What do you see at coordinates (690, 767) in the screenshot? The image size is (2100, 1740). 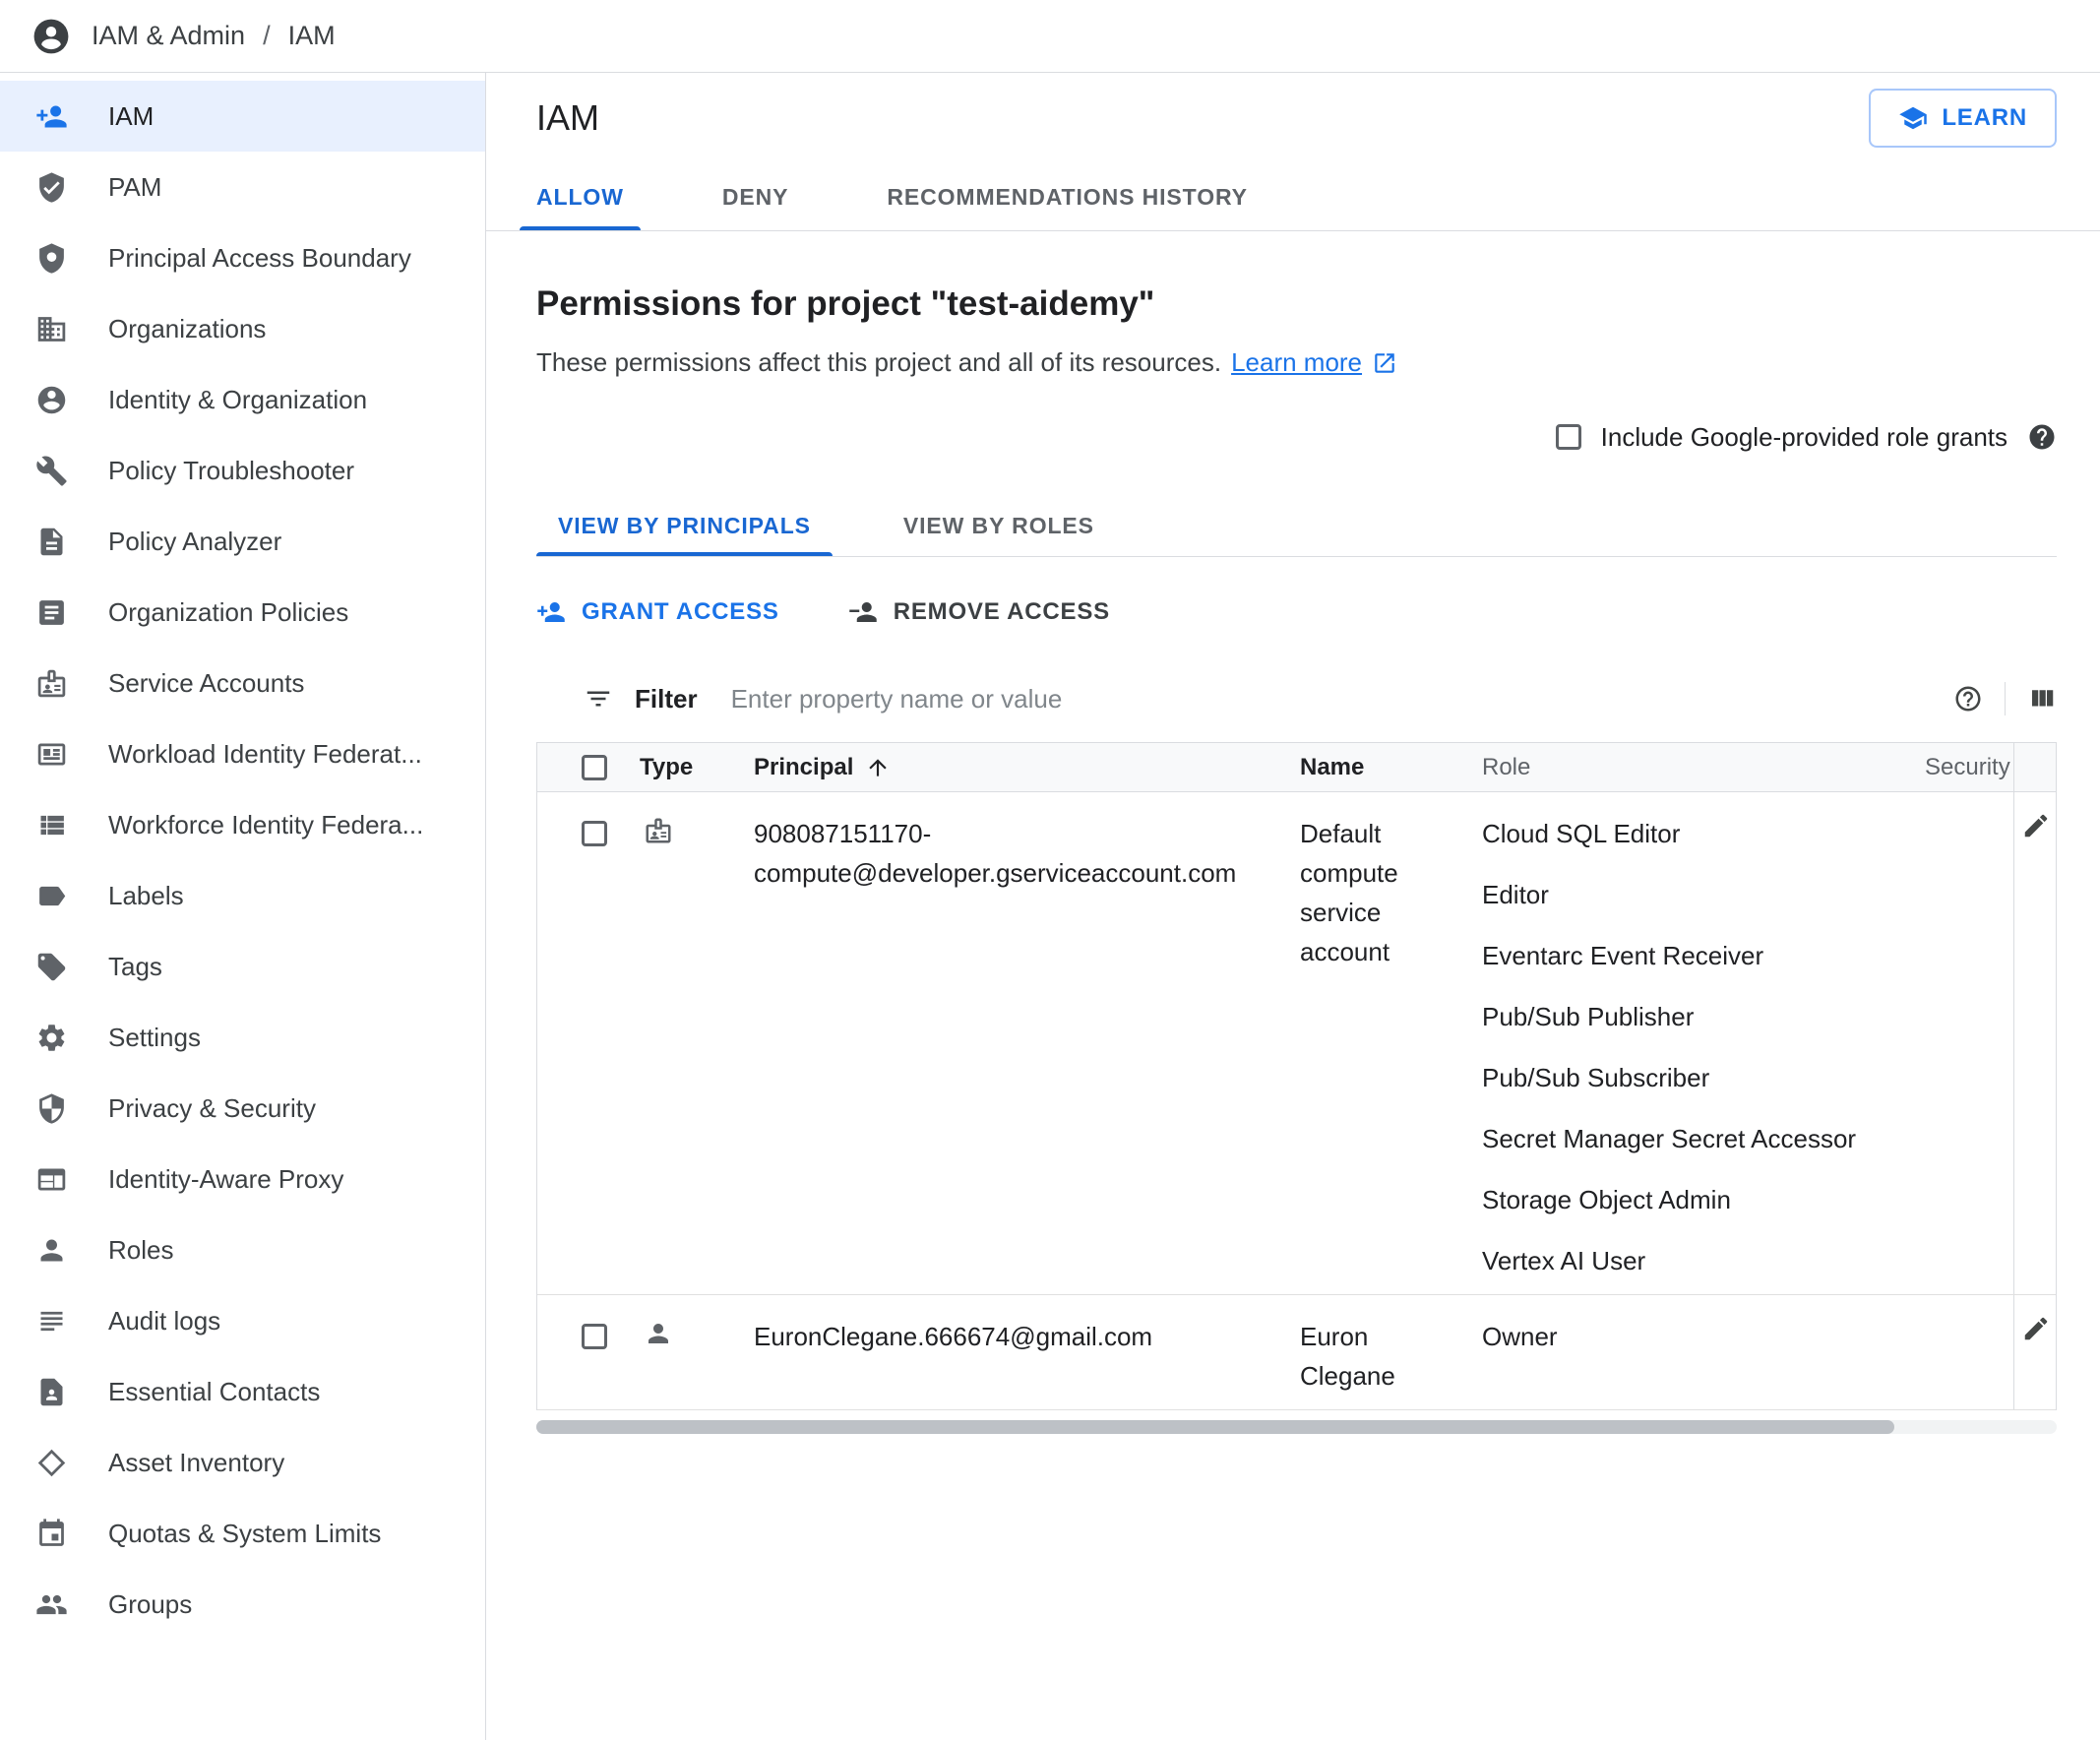 I see `column-header-type: Type` at bounding box center [690, 767].